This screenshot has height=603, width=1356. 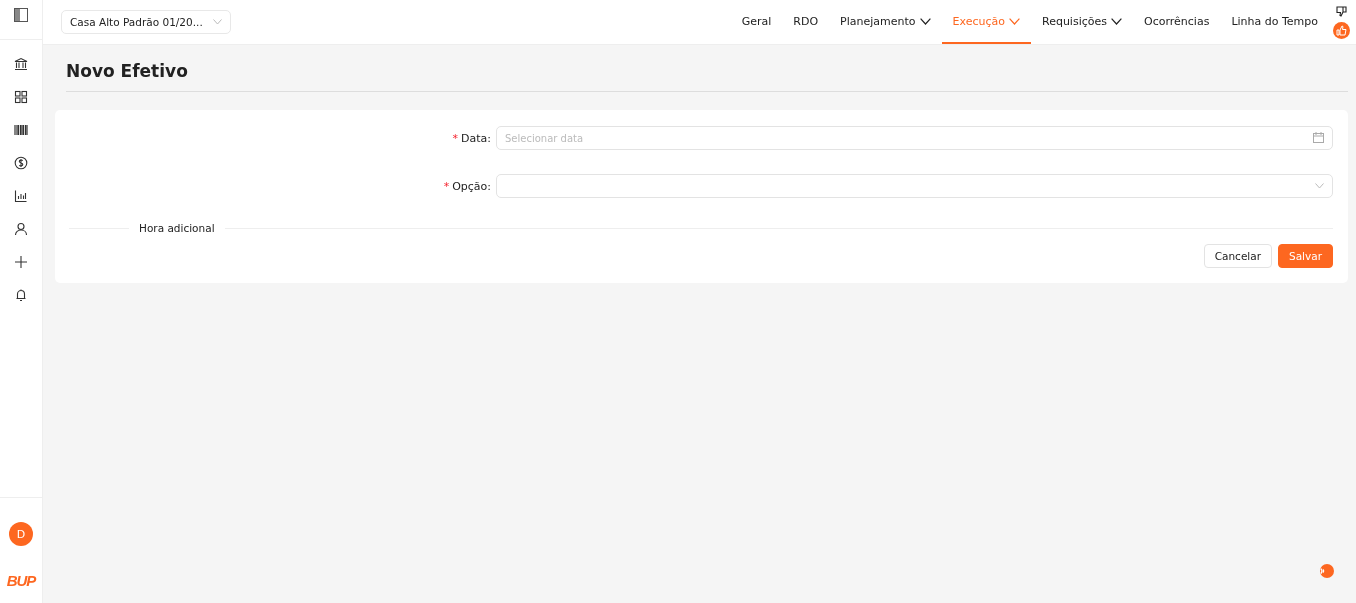 What do you see at coordinates (707, 74) in the screenshot?
I see `page-title: Novo Efetivo` at bounding box center [707, 74].